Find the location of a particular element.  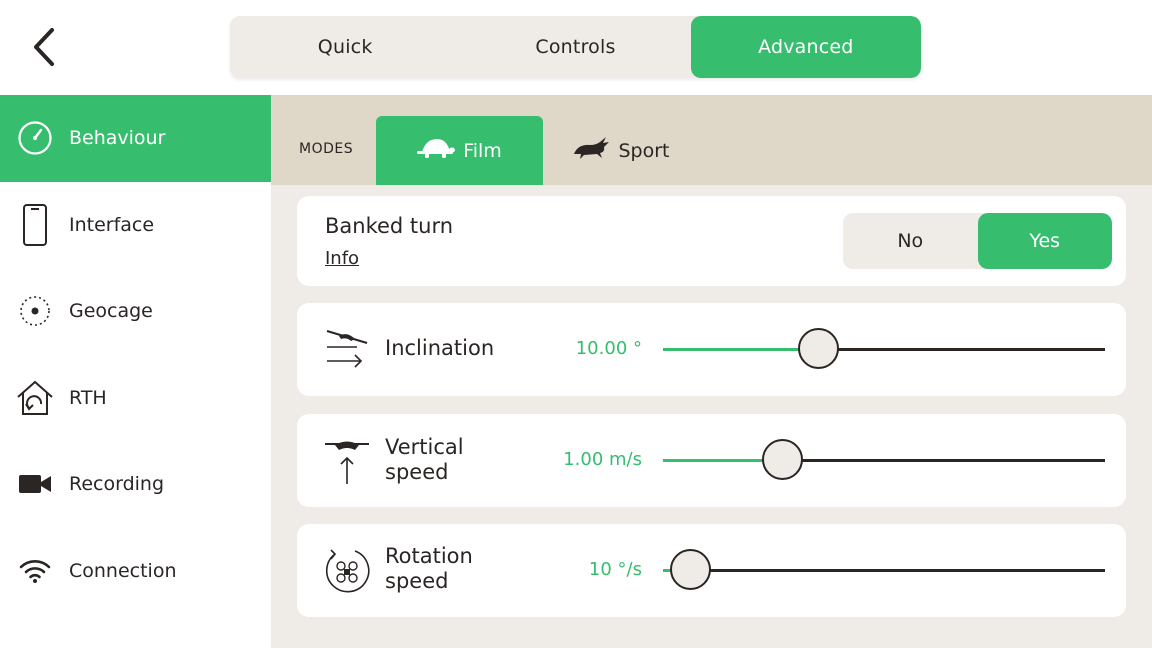

vertical-speed-label: Vertical speed is located at coordinates (424, 460).